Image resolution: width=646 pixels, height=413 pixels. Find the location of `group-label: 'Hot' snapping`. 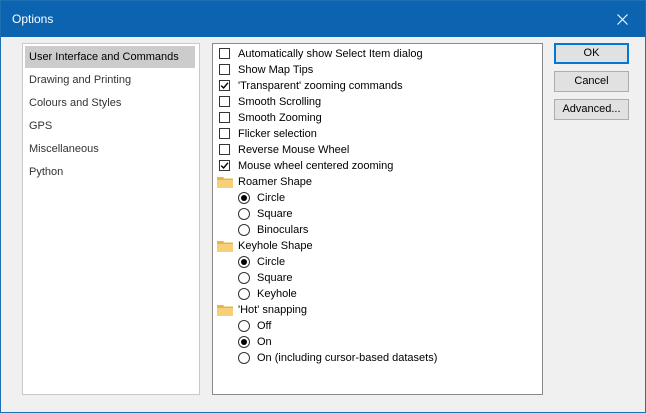

group-label: 'Hot' snapping is located at coordinates (273, 310).